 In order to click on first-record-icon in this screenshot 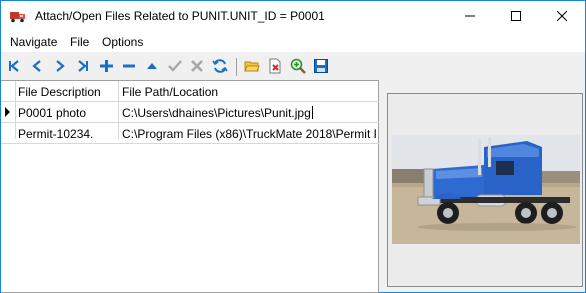, I will do `click(14, 67)`.